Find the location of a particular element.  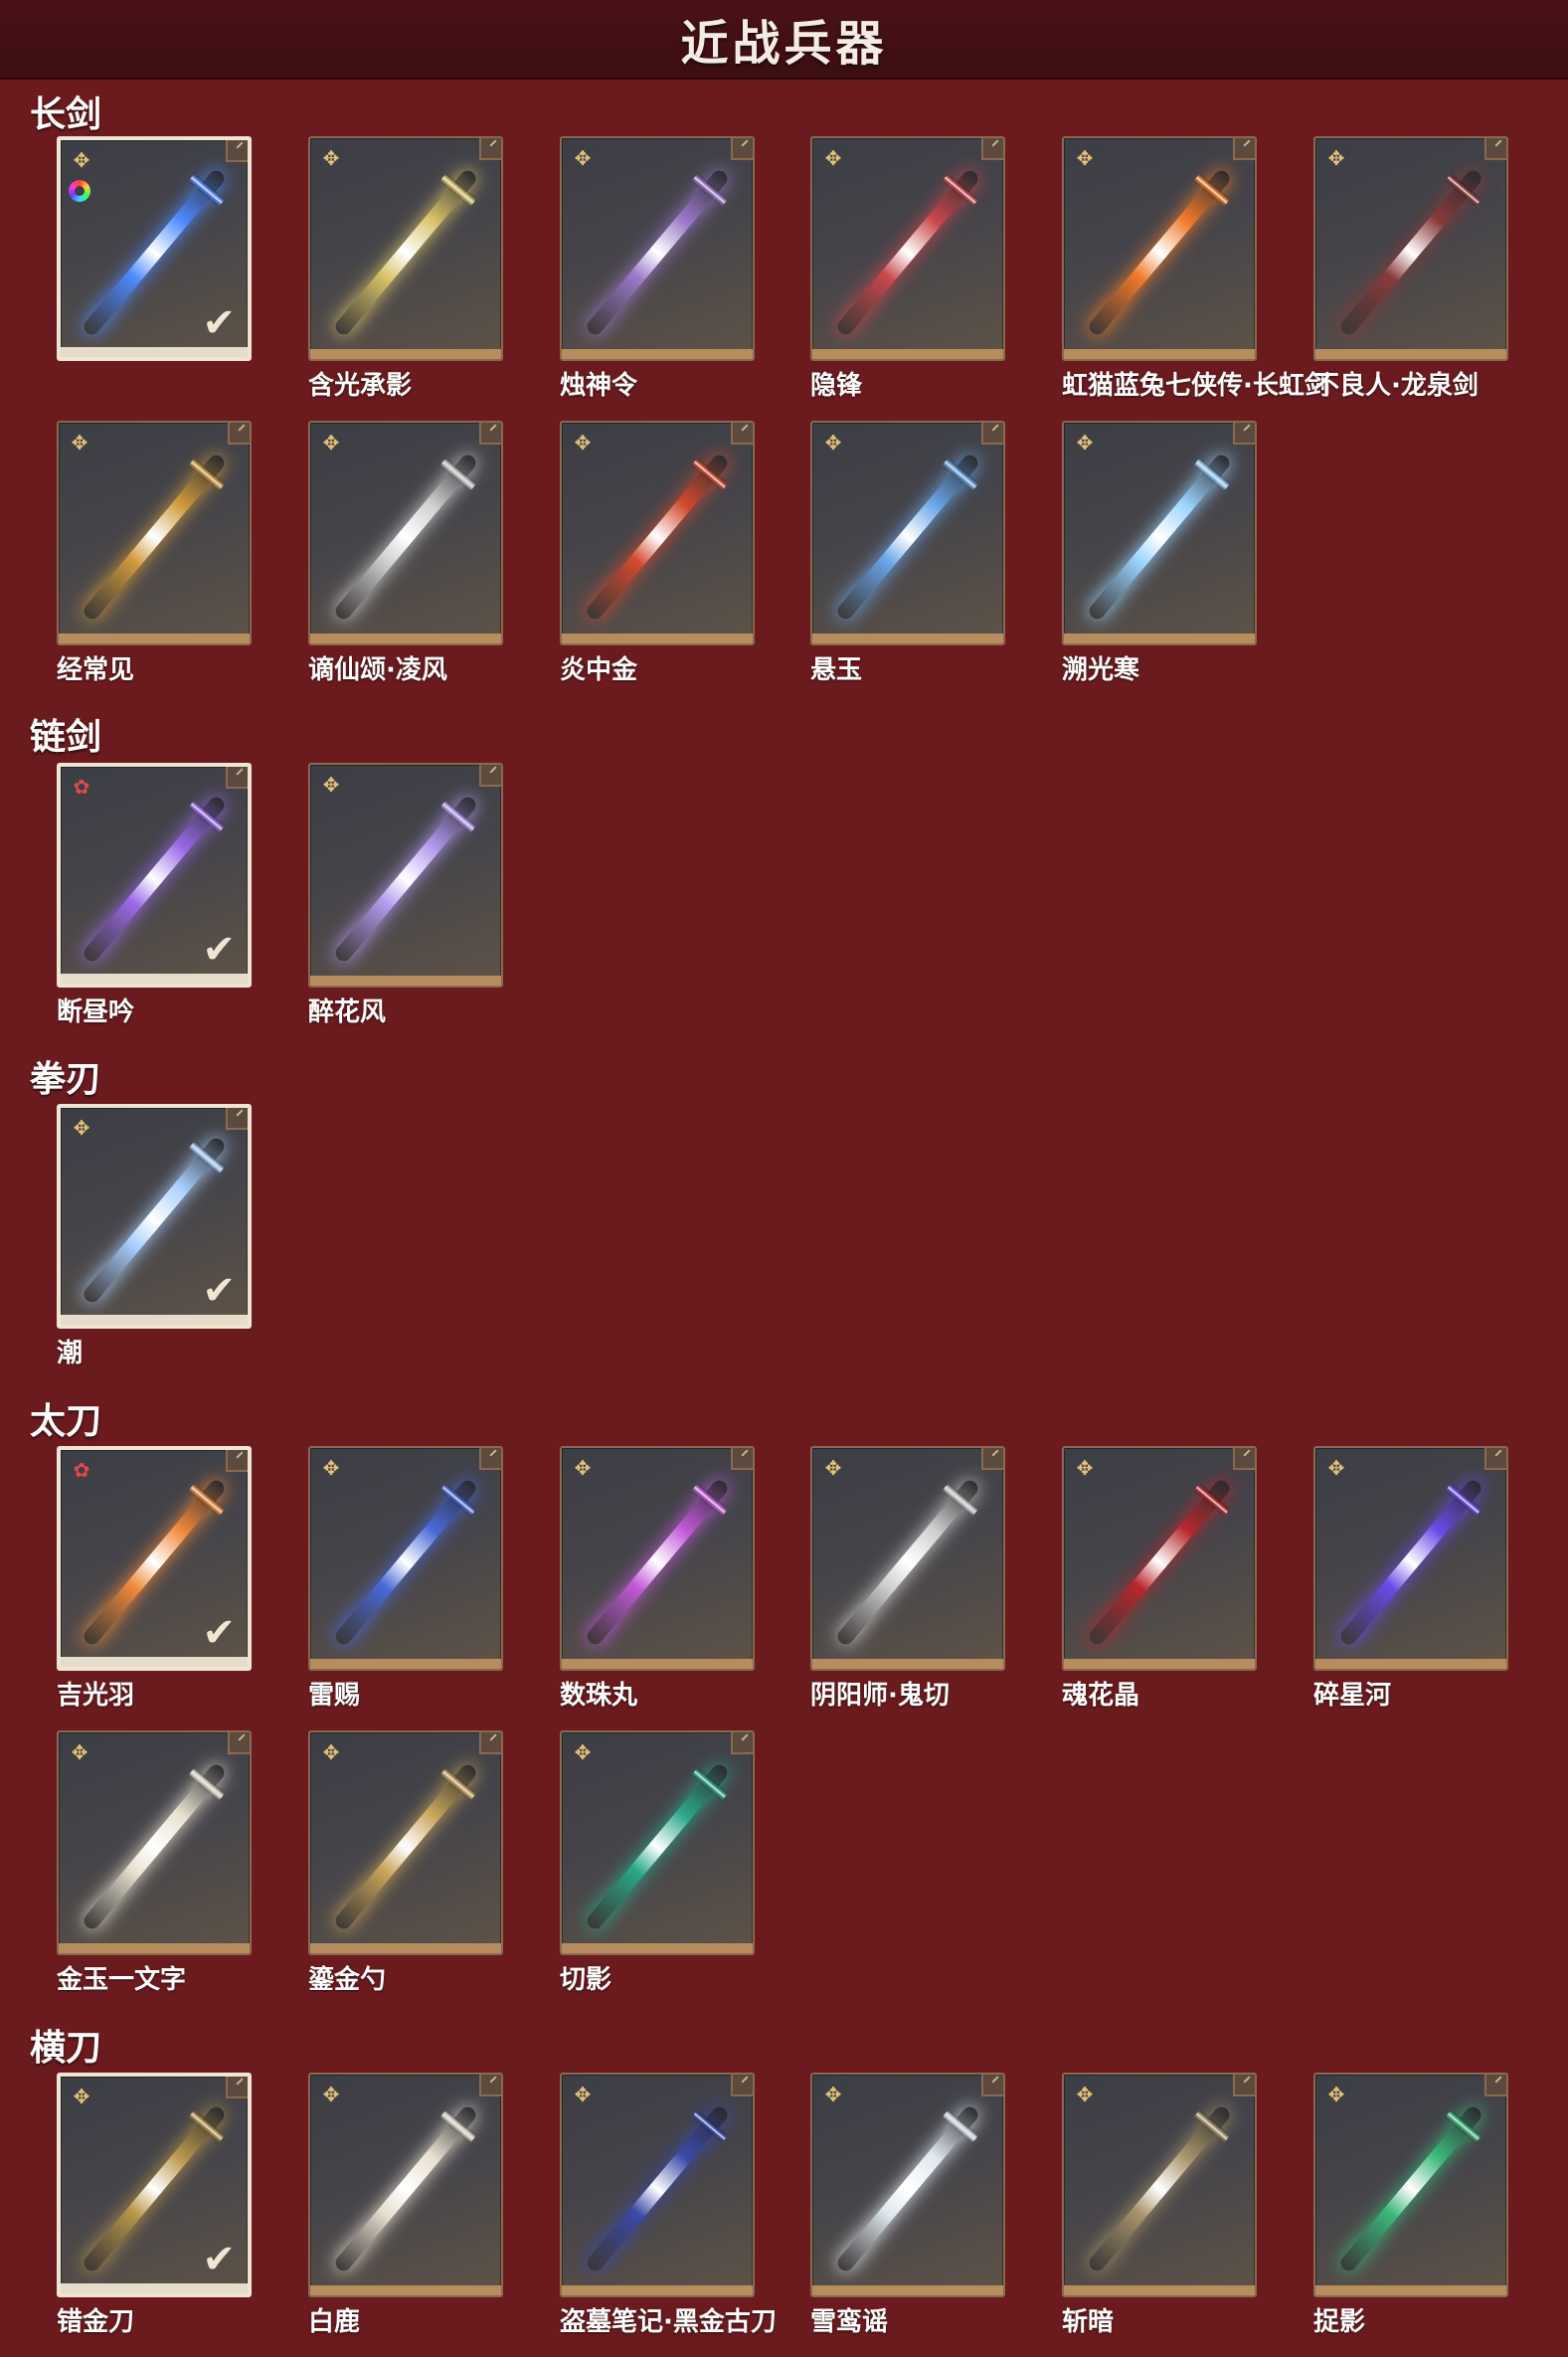

weapon-skin-name: 烛神令 is located at coordinates (599, 386).